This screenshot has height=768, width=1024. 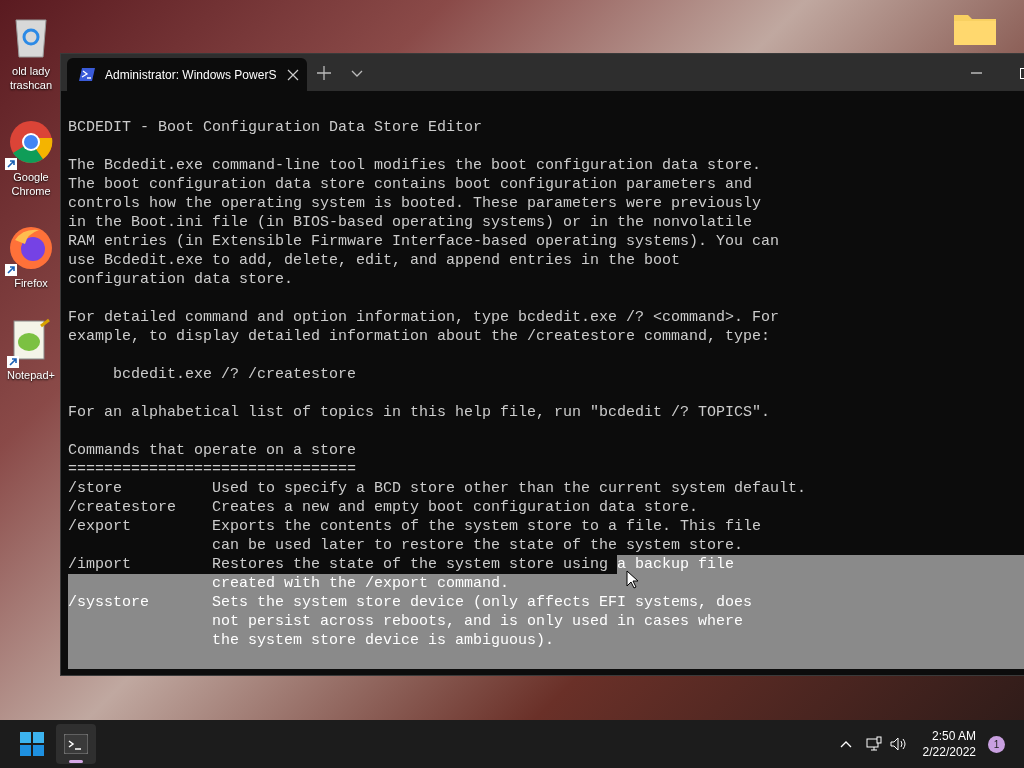 I want to click on terminal-text: a backup file, so click(x=676, y=564).